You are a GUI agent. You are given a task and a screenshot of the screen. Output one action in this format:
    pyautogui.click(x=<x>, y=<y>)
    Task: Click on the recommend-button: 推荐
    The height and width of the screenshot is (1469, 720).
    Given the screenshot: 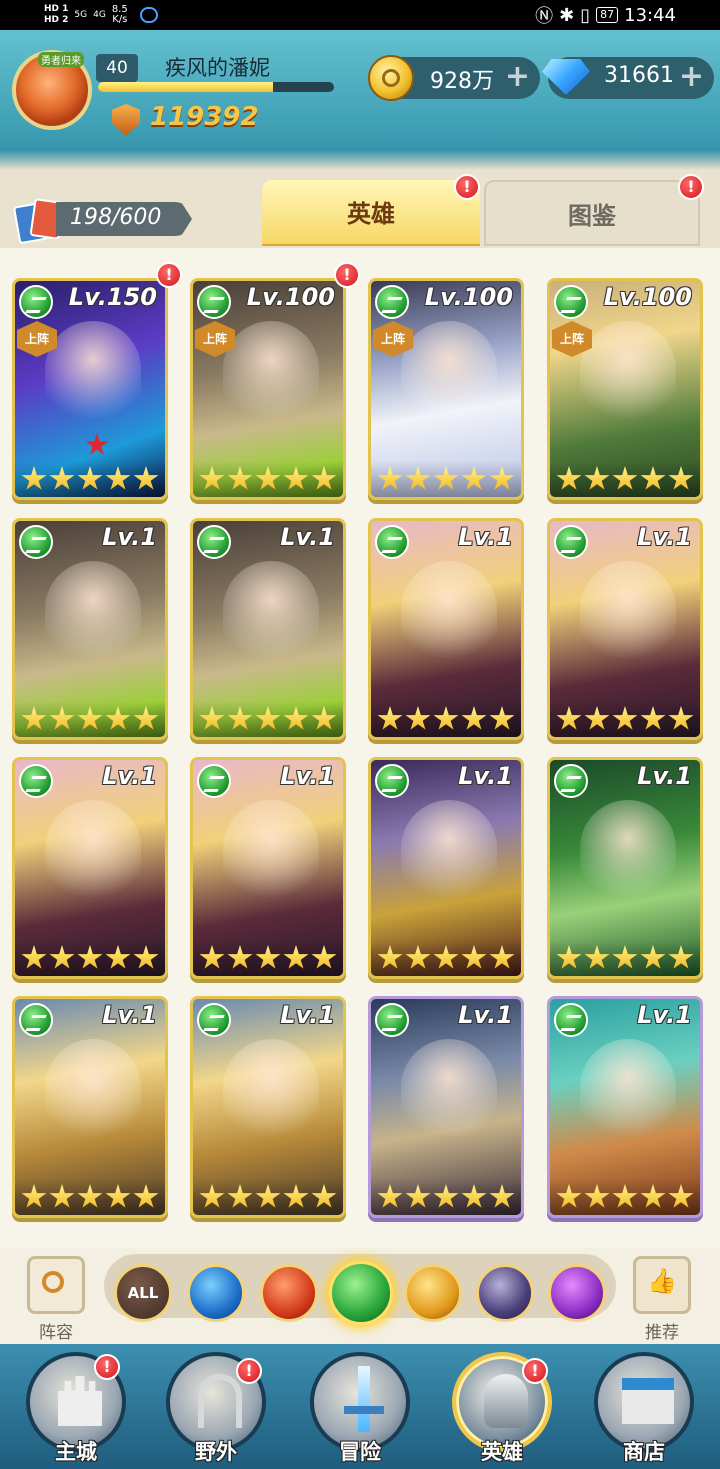 What is the action you would take?
    pyautogui.click(x=662, y=1299)
    